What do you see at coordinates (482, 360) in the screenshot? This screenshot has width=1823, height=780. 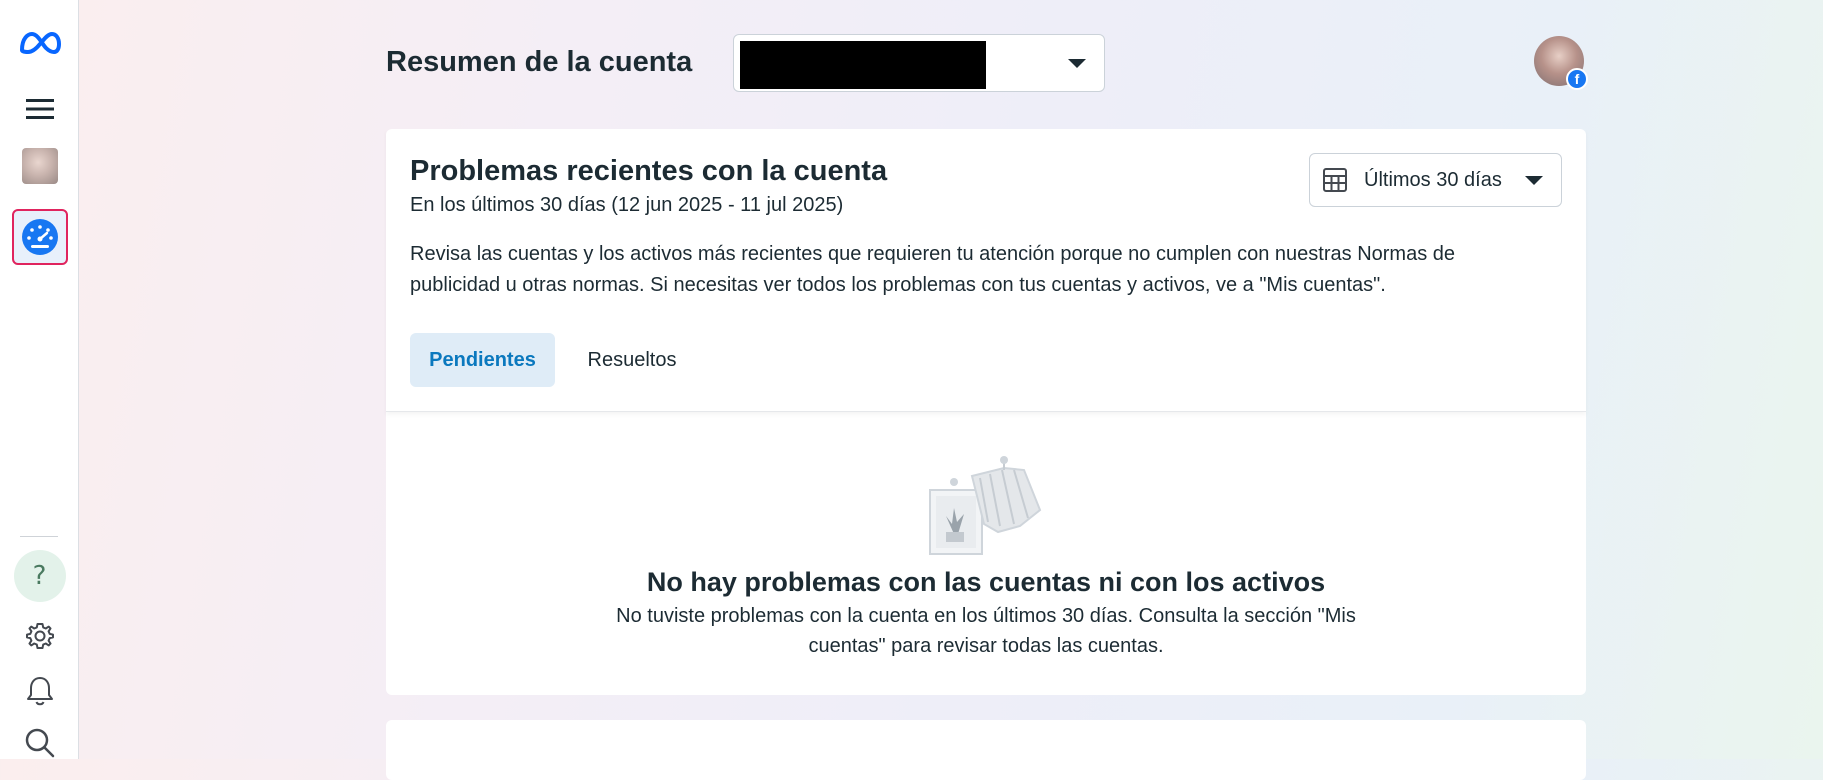 I see `tab-pending: Pendientes` at bounding box center [482, 360].